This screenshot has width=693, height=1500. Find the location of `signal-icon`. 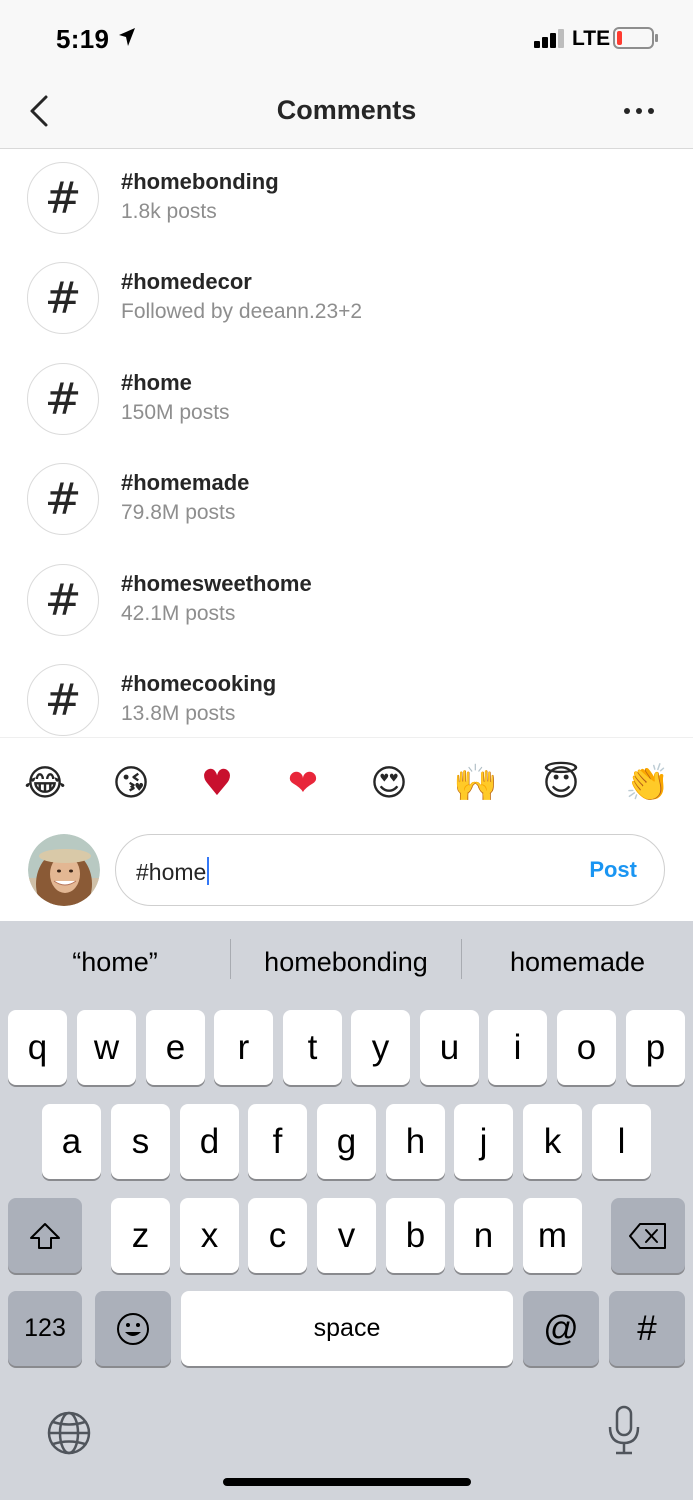

signal-icon is located at coordinates (549, 38).